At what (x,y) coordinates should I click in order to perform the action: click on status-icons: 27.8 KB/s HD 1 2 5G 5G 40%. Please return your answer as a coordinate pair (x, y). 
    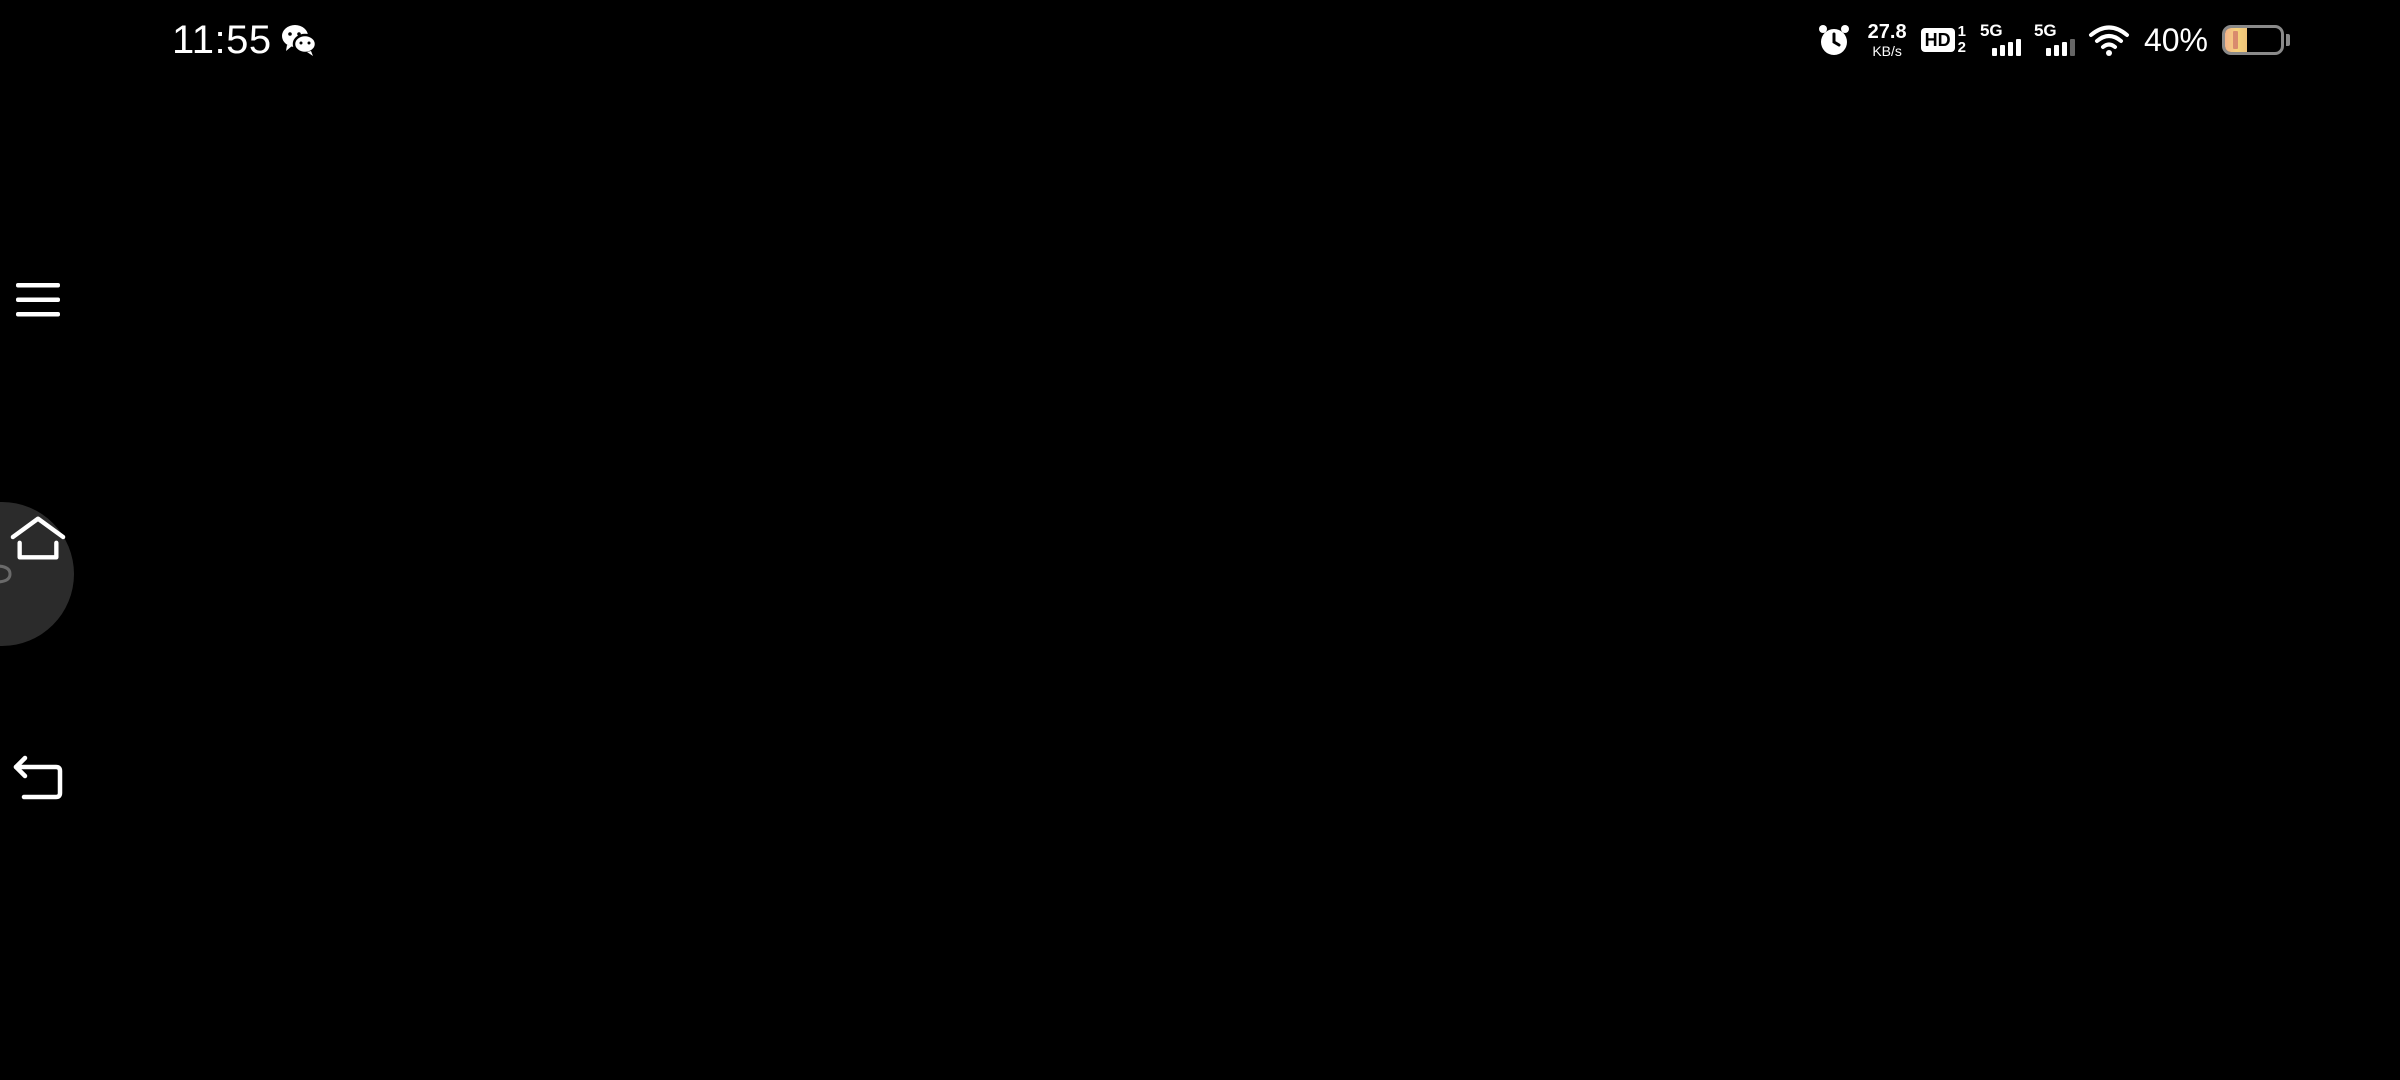
    Looking at the image, I should click on (2053, 40).